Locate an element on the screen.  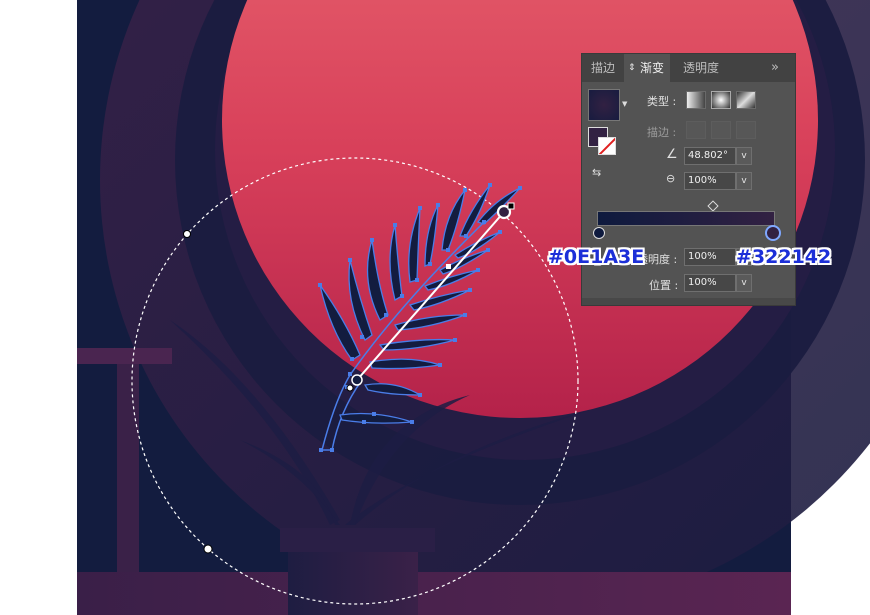
stroke-swatch is located at coordinates (607, 146).